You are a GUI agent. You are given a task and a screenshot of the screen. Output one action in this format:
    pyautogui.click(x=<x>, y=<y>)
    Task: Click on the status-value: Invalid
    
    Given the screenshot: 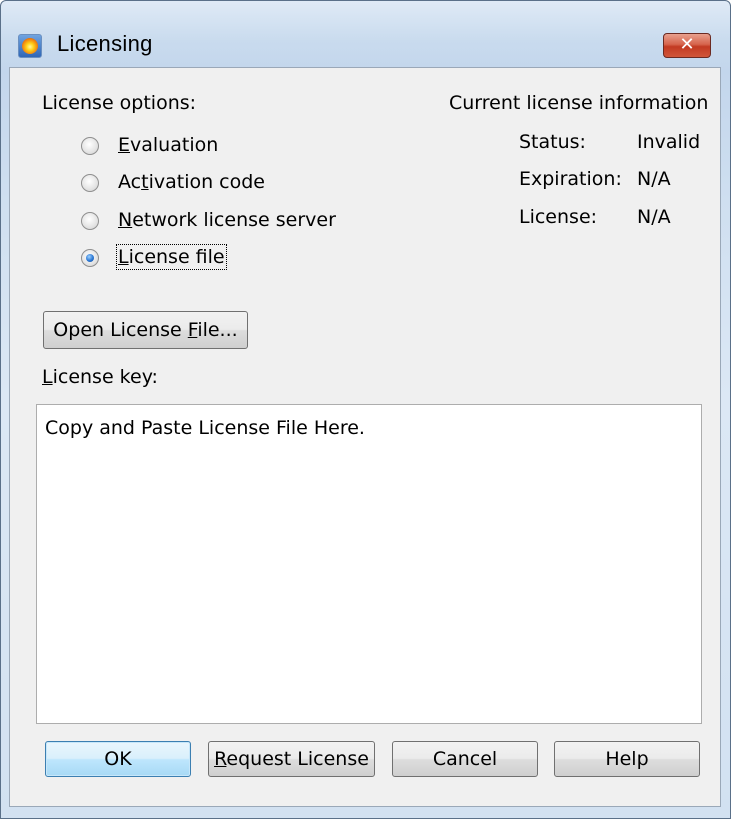 What is the action you would take?
    pyautogui.click(x=669, y=142)
    